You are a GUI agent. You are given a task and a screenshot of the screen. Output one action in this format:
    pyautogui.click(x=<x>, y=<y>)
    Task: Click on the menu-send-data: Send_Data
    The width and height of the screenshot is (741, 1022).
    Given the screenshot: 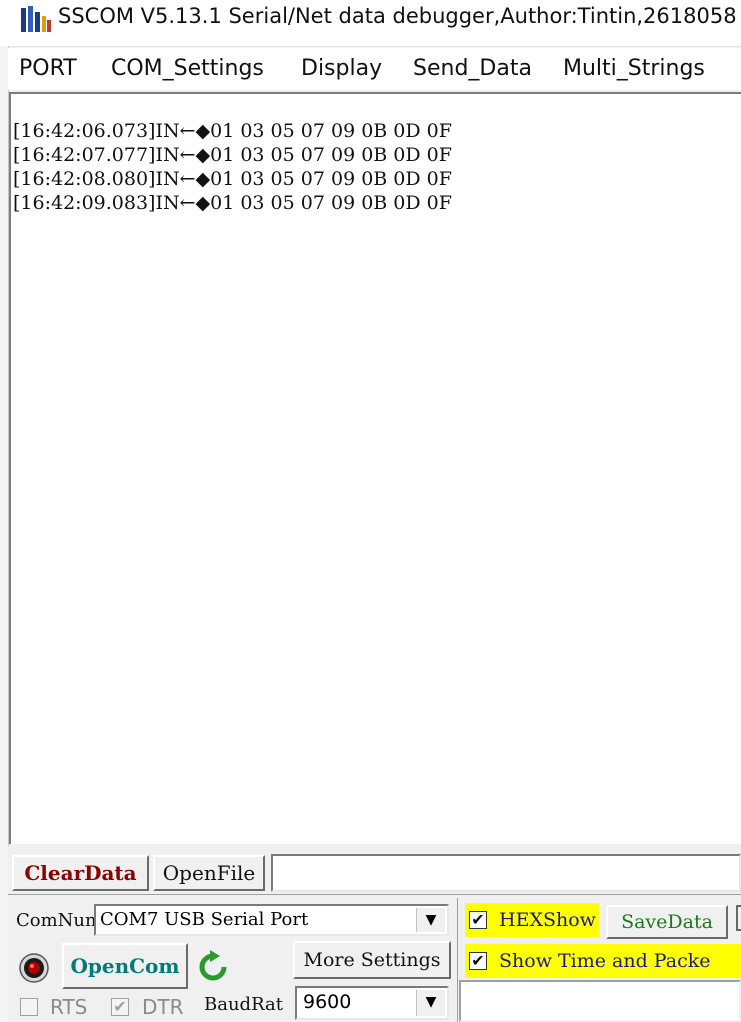 What is the action you would take?
    pyautogui.click(x=472, y=68)
    